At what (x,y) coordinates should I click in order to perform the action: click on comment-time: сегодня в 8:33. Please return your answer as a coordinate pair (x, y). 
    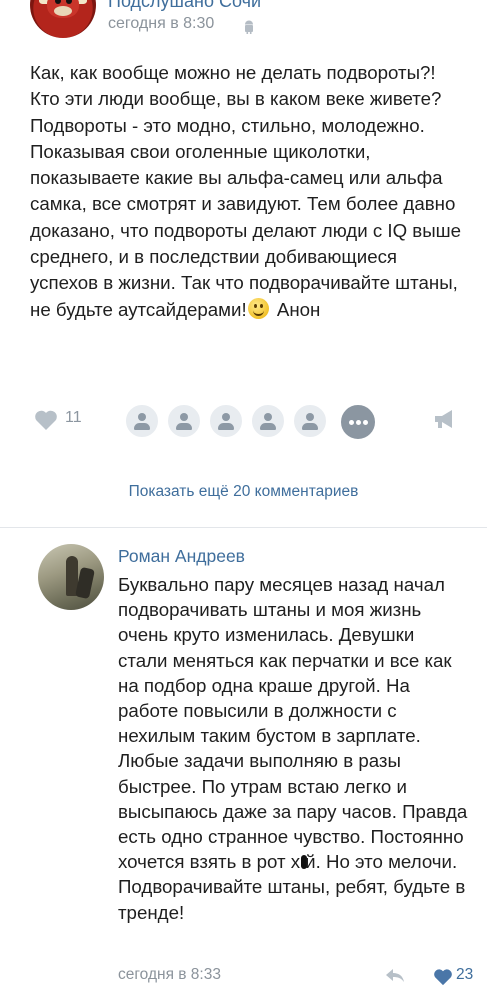
    Looking at the image, I should click on (169, 974).